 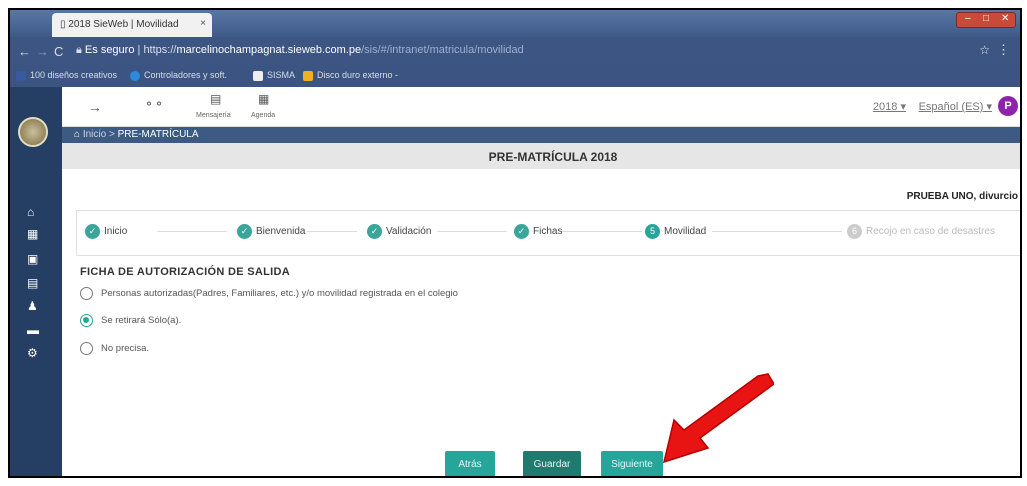 I want to click on tab-title: 2018 SieWeb | Movilidad, so click(x=123, y=24).